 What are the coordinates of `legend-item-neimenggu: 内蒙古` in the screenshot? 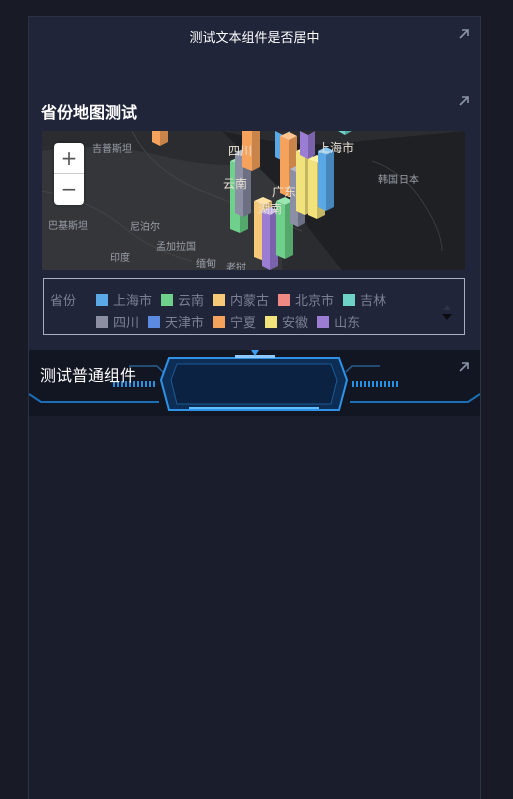 It's located at (241, 299).